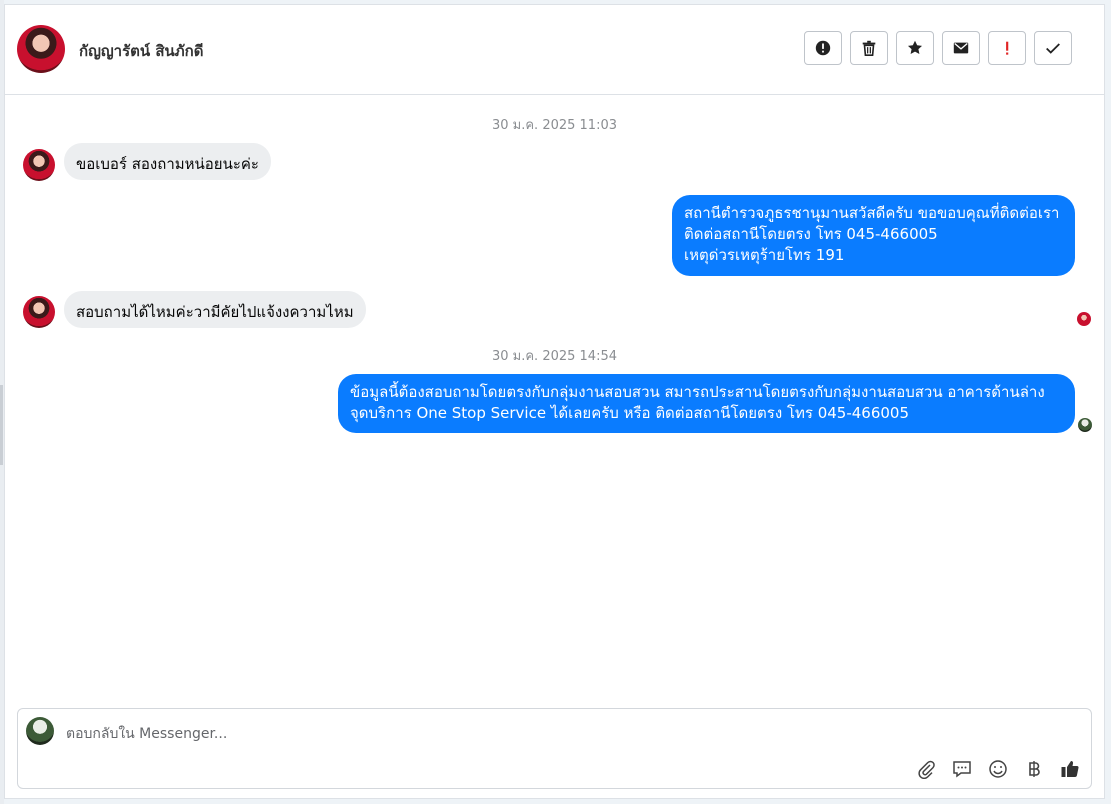 The width and height of the screenshot is (1111, 804). I want to click on header-actions, so click(938, 48).